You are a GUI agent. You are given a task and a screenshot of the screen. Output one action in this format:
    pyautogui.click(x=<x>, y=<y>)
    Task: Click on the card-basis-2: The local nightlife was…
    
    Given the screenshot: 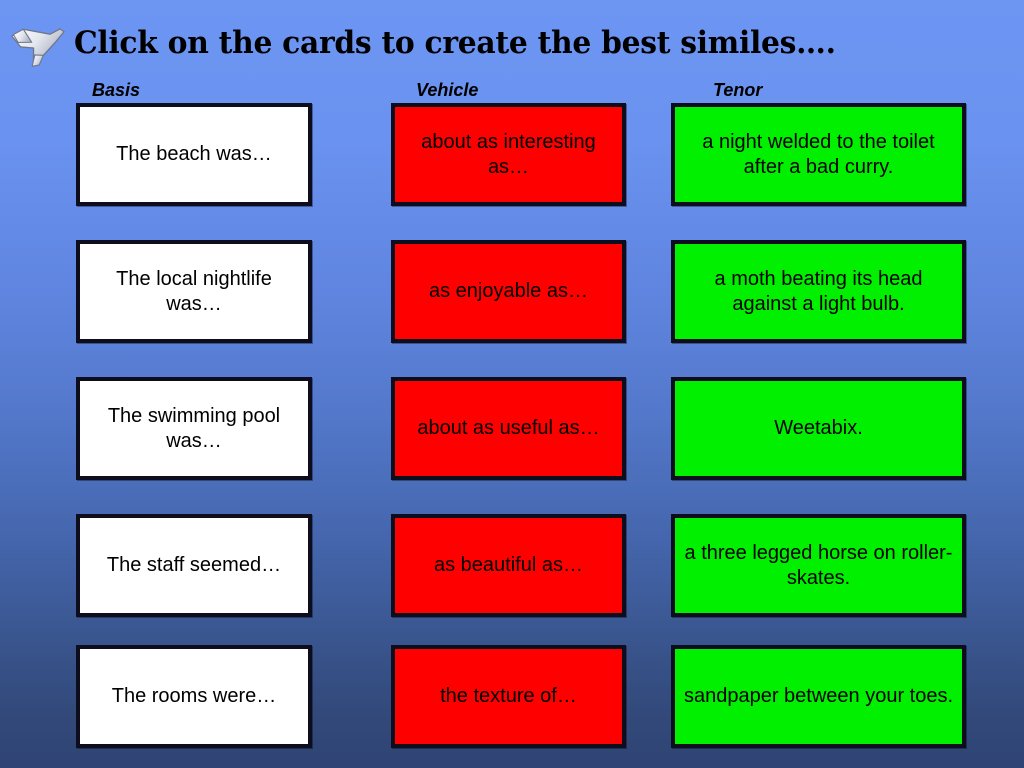 What is the action you would take?
    pyautogui.click(x=194, y=291)
    